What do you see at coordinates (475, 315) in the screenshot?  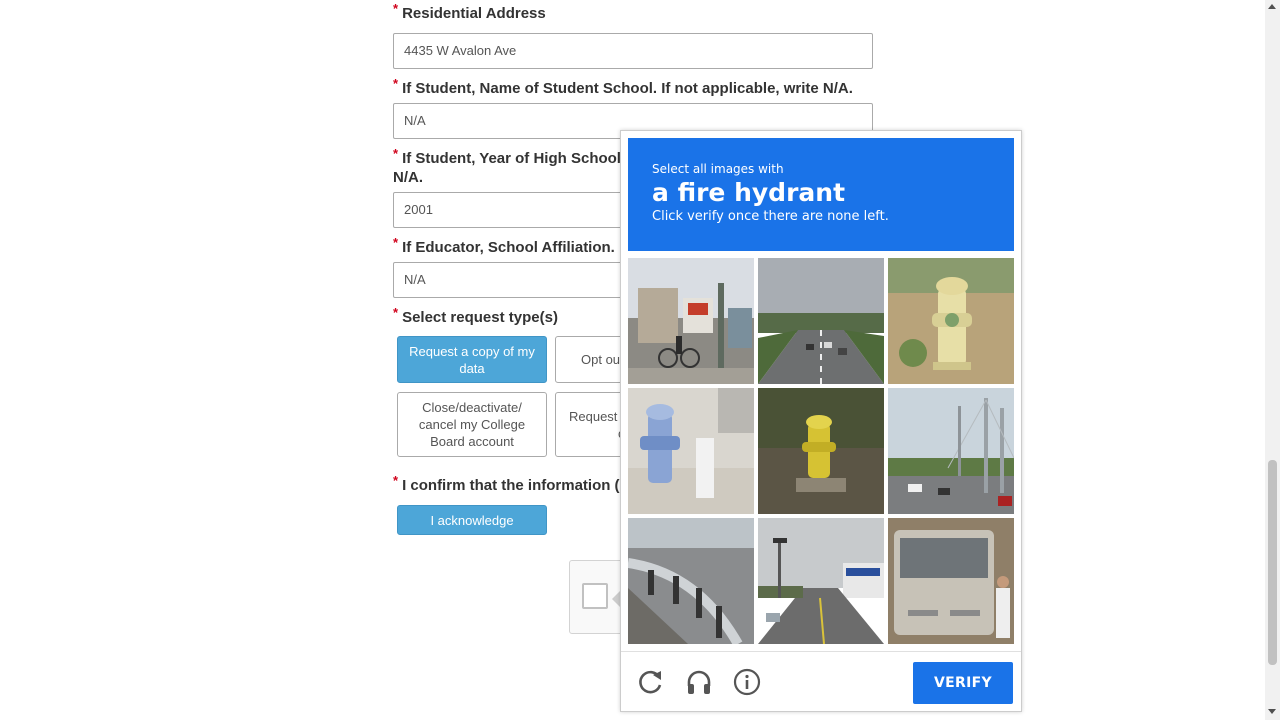 I see `request-type-label: * Select request type(s)` at bounding box center [475, 315].